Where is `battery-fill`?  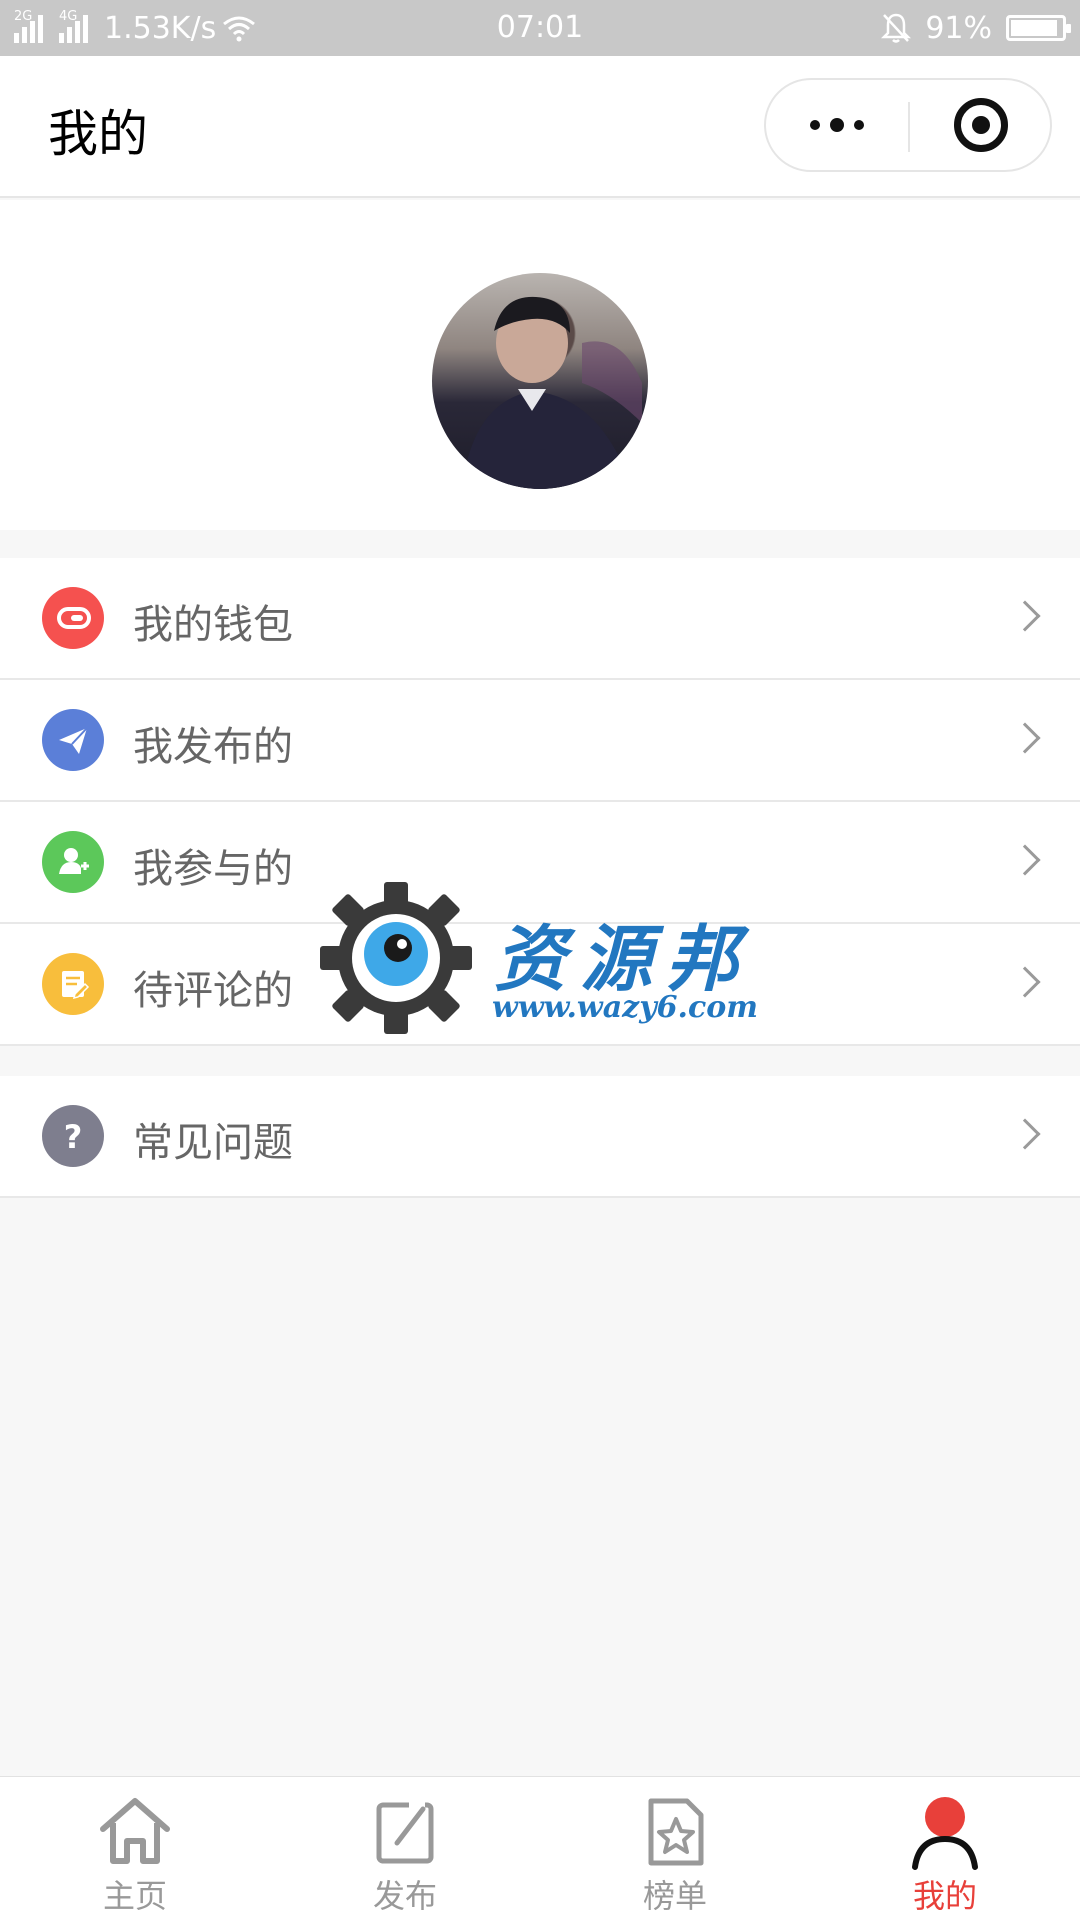 battery-fill is located at coordinates (1034, 28).